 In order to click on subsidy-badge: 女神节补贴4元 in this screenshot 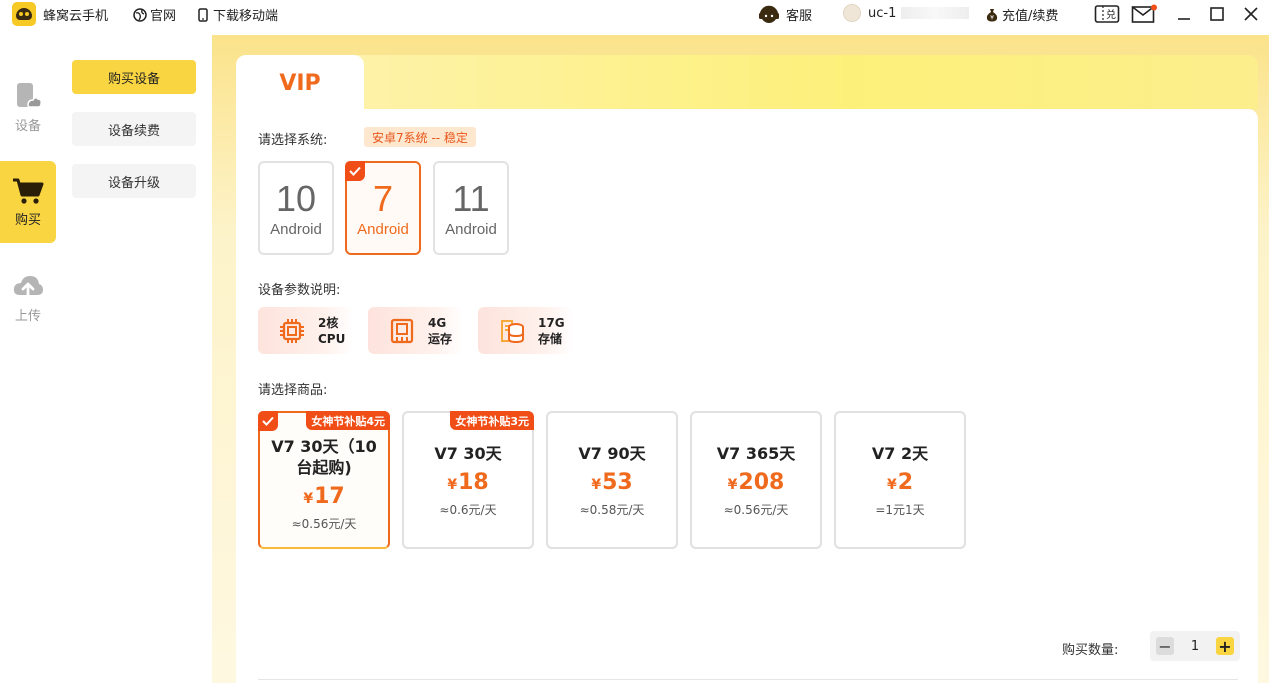, I will do `click(348, 420)`.